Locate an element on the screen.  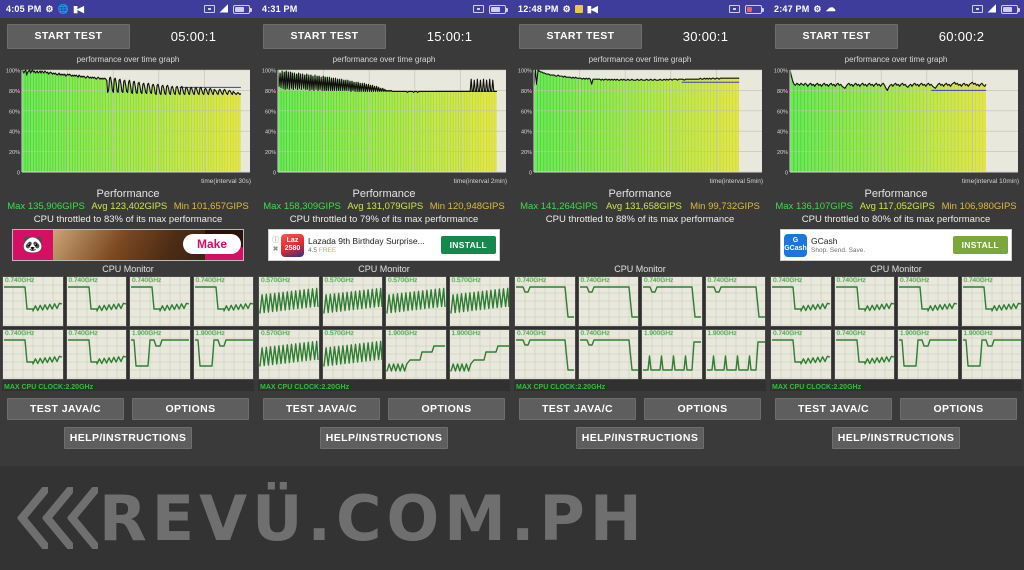
chart-plot: 0 20% 40% 60% 80% 100% time(interval 10min) is located at coordinates (896, 125).